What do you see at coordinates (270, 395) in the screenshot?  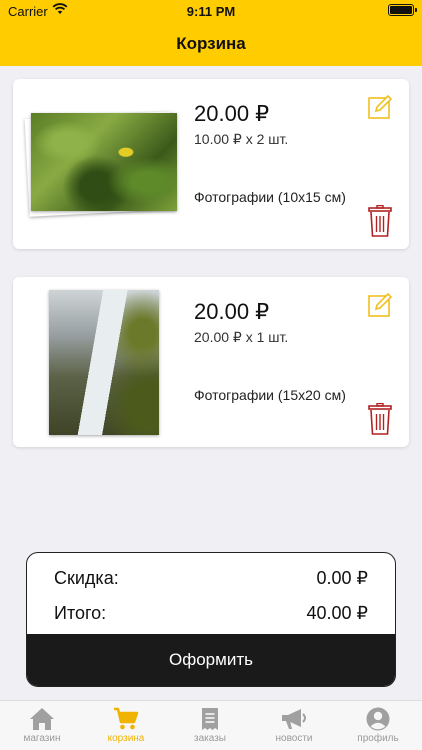 I see `item-product: Фотографии (15x20 см)` at bounding box center [270, 395].